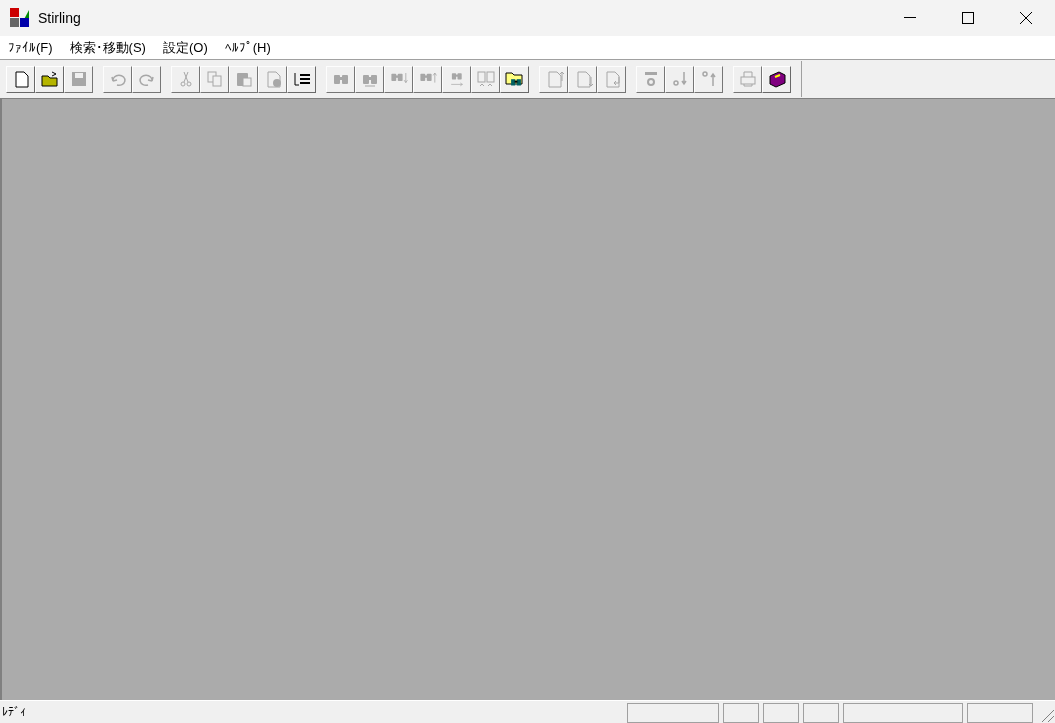  Describe the element at coordinates (485, 79) in the screenshot. I see `two-pages-icon` at that location.